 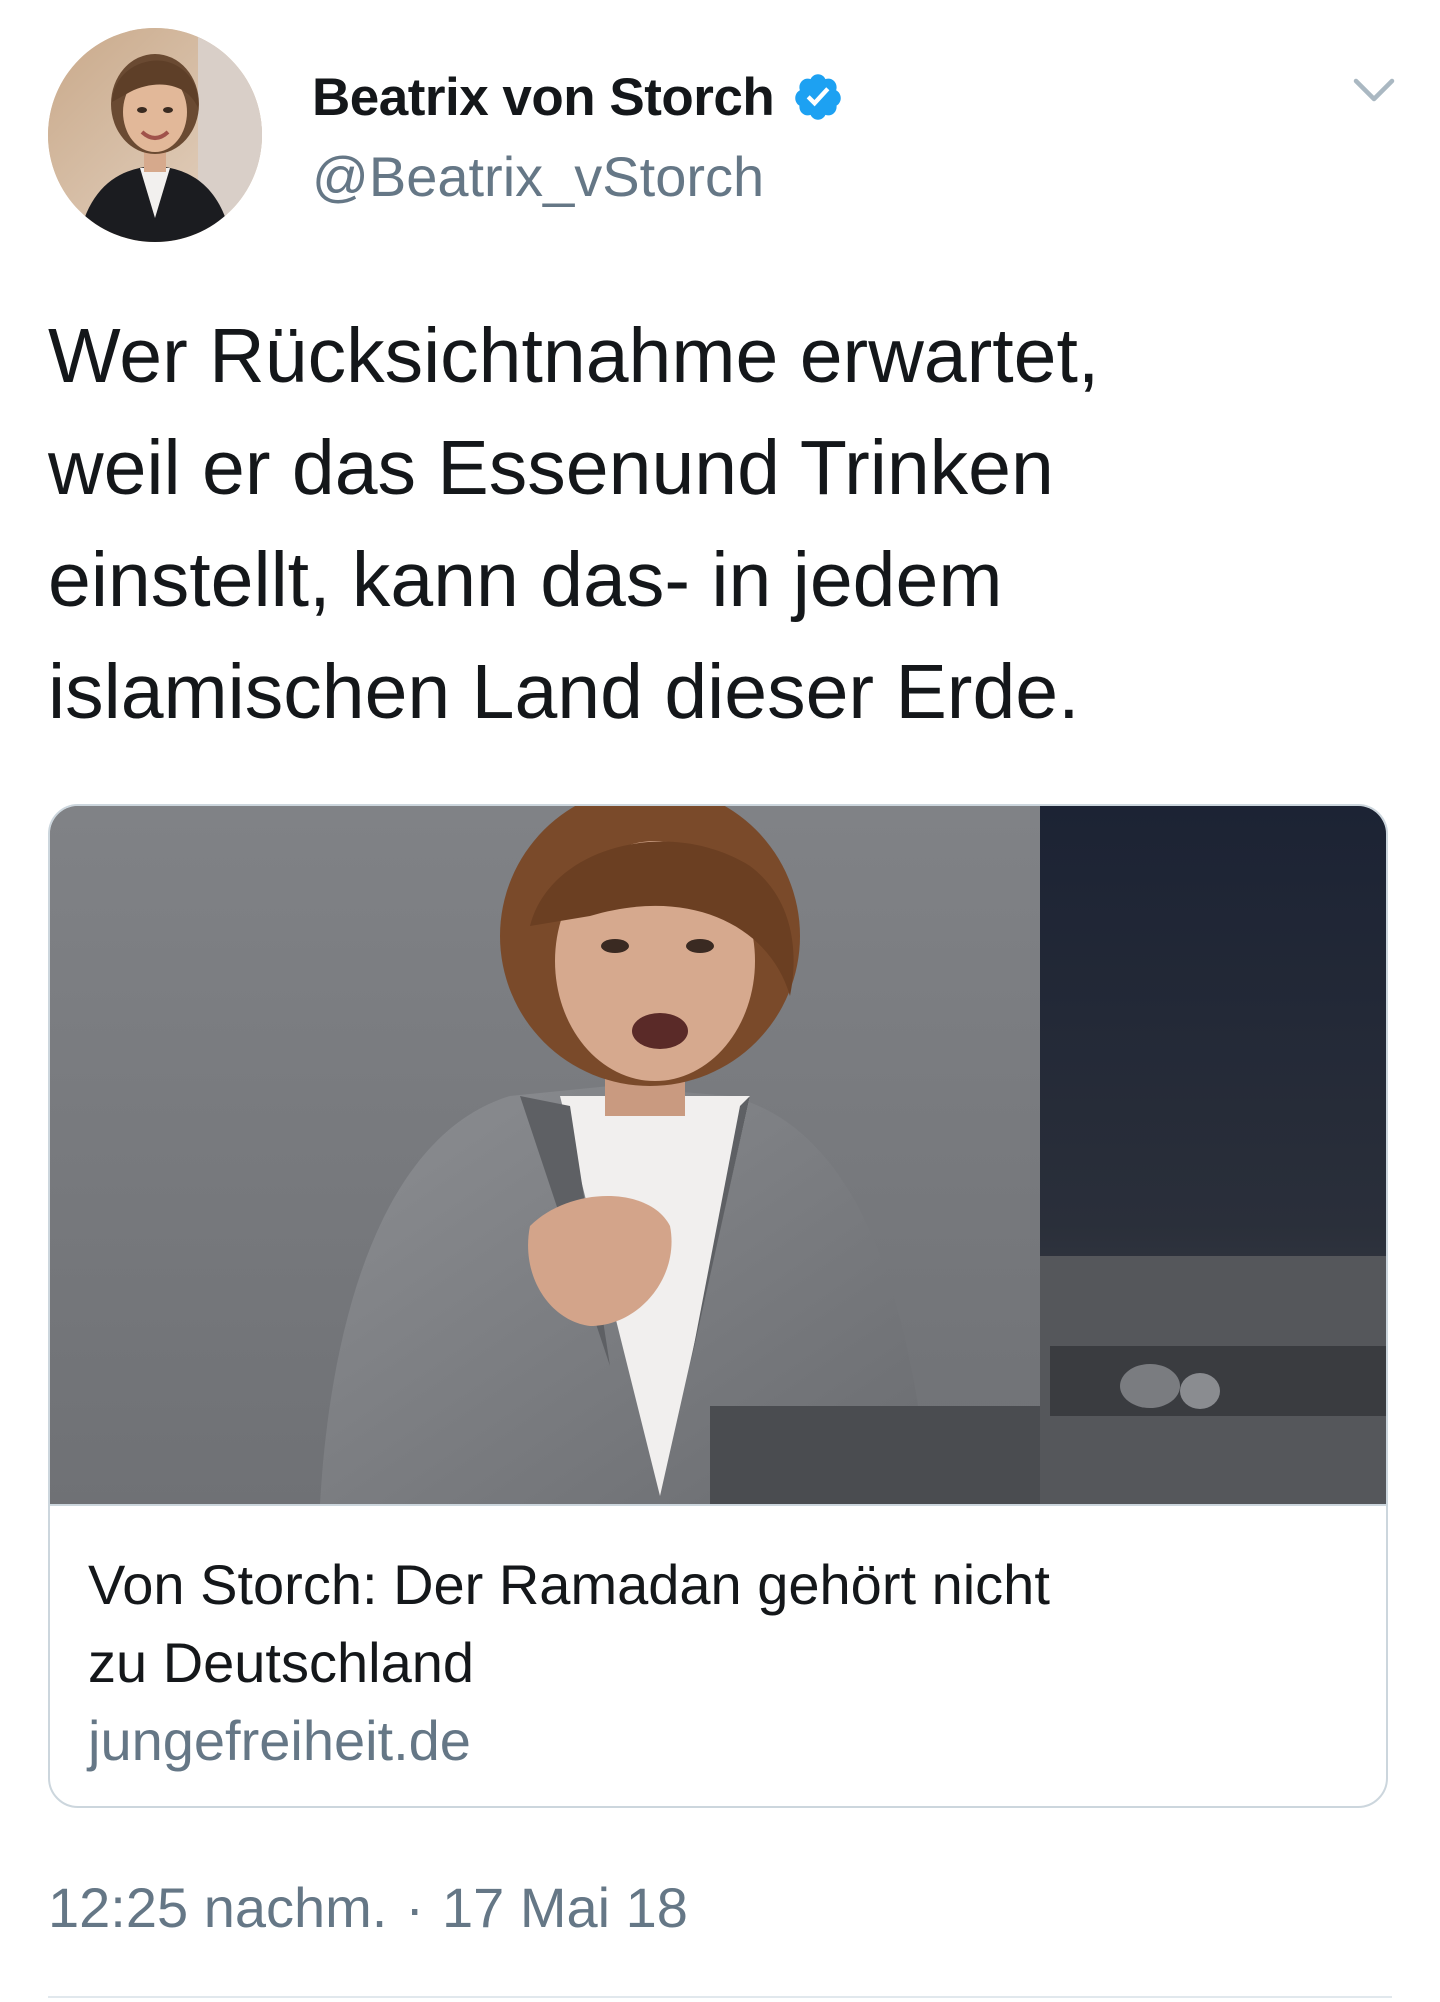 I want to click on avatar-photo, so click(x=155, y=135).